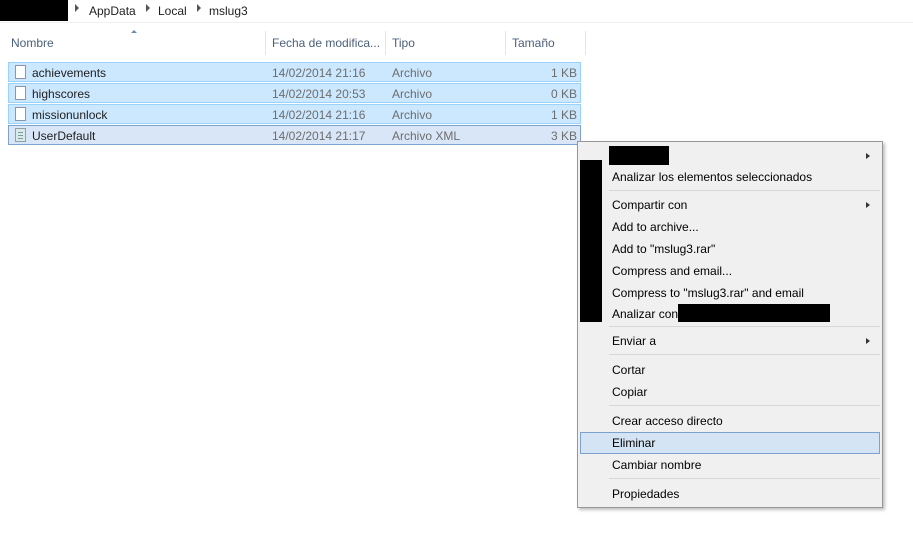 The height and width of the screenshot is (533, 913). What do you see at coordinates (730, 443) in the screenshot?
I see `menu-item-delete: Eliminar` at bounding box center [730, 443].